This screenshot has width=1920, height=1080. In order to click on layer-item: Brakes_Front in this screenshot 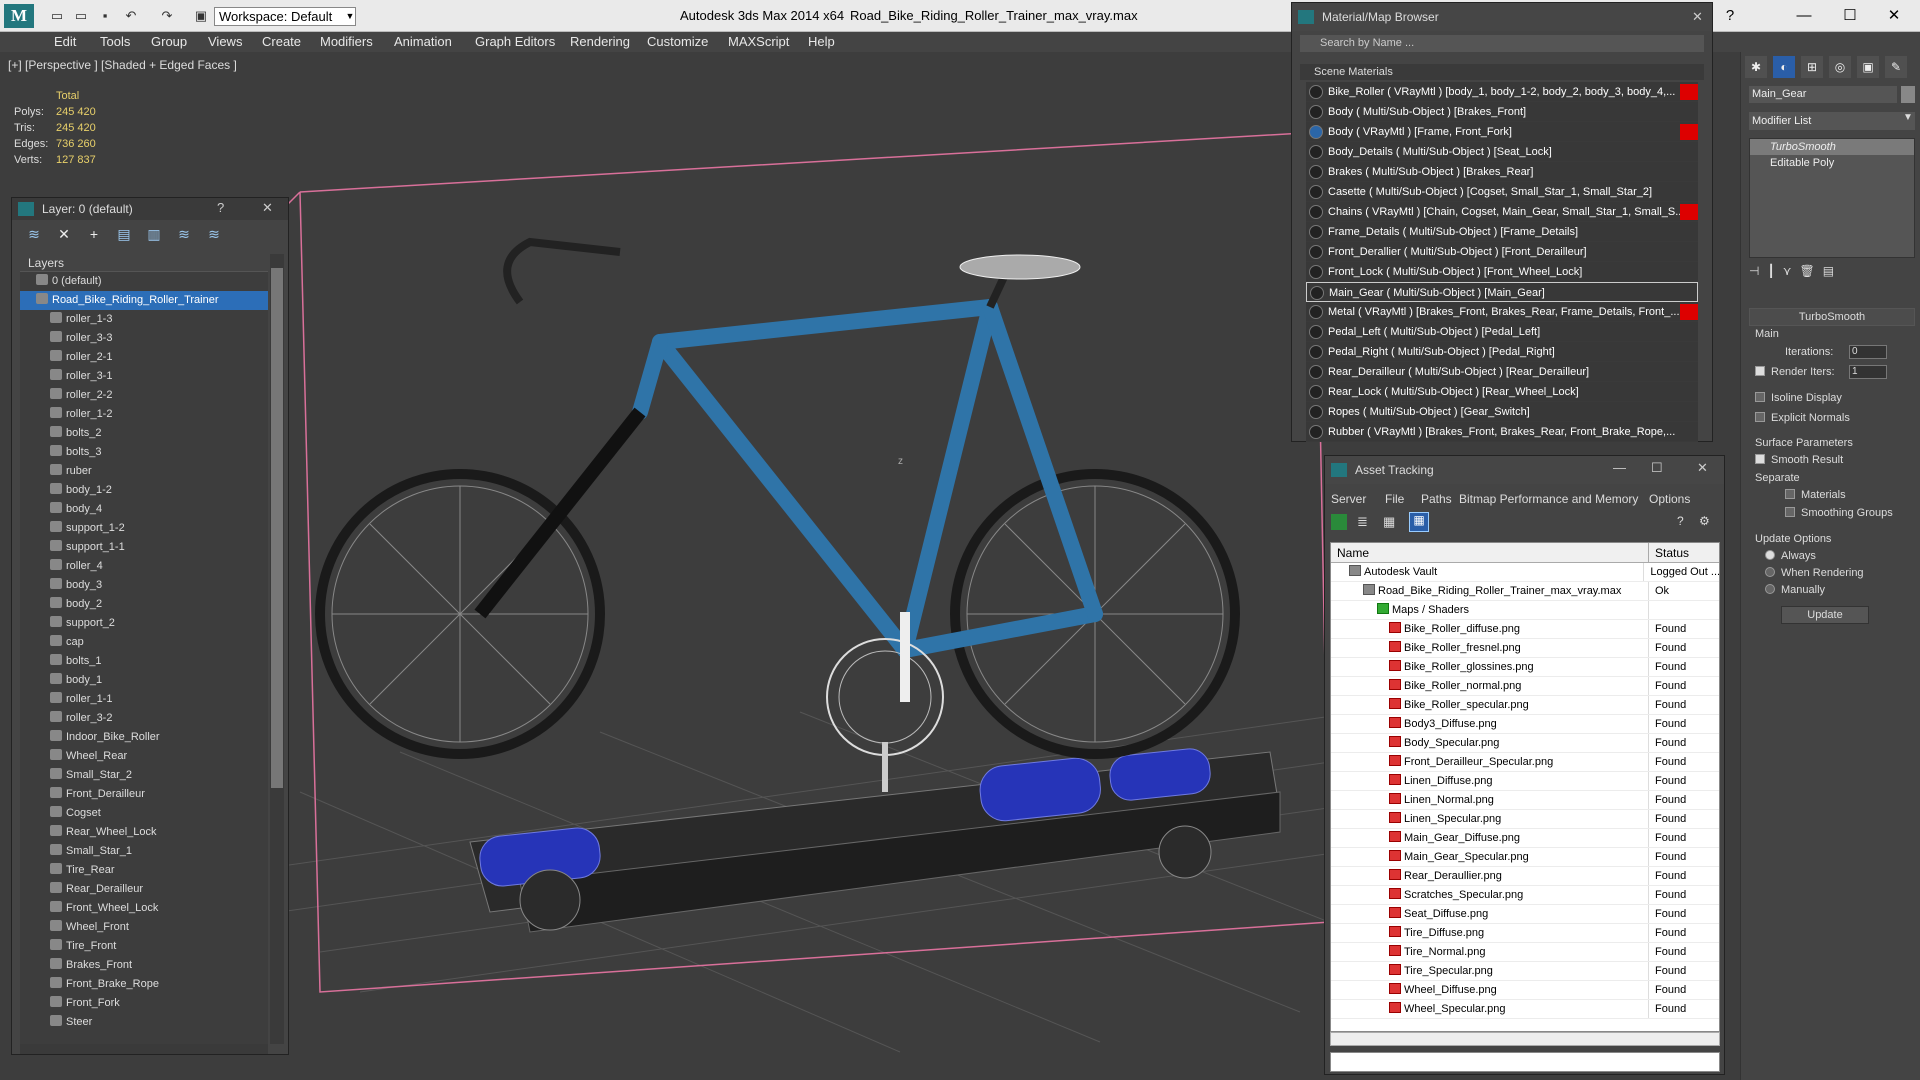, I will do `click(144, 965)`.